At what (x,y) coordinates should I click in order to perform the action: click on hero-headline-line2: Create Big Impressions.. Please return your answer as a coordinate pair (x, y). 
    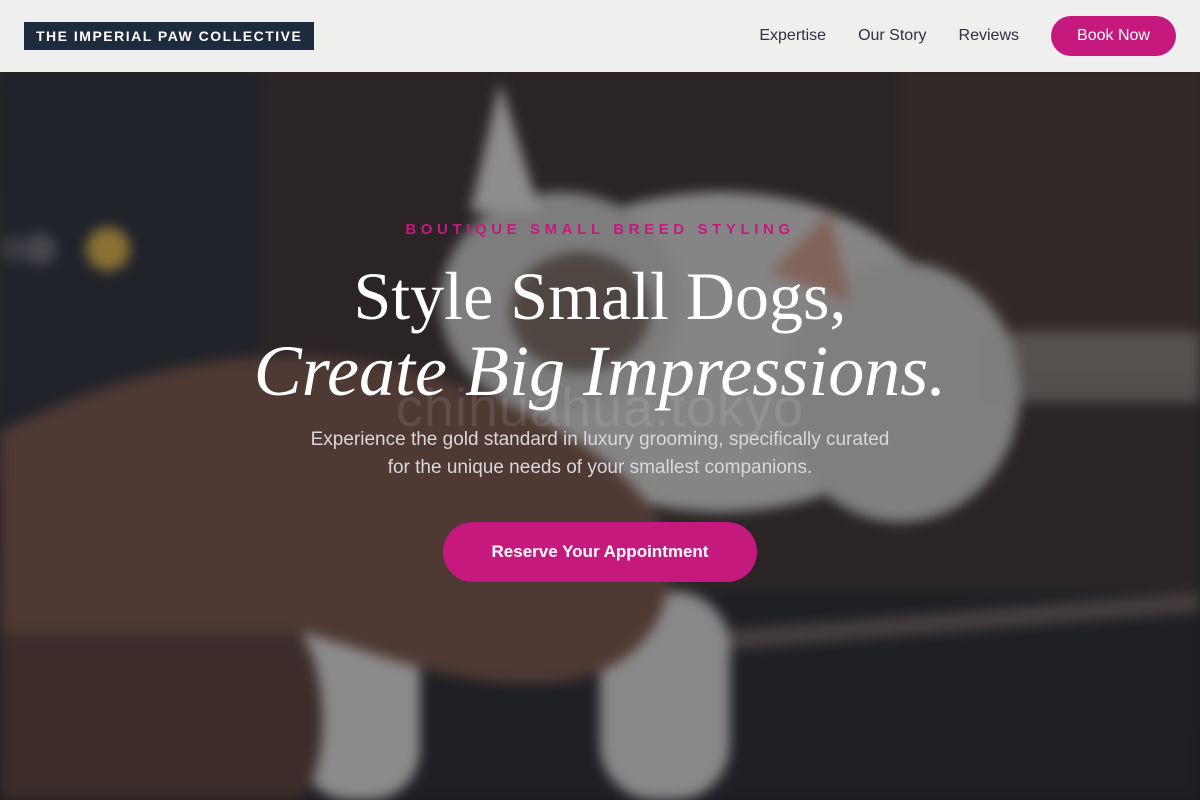
    Looking at the image, I should click on (600, 371).